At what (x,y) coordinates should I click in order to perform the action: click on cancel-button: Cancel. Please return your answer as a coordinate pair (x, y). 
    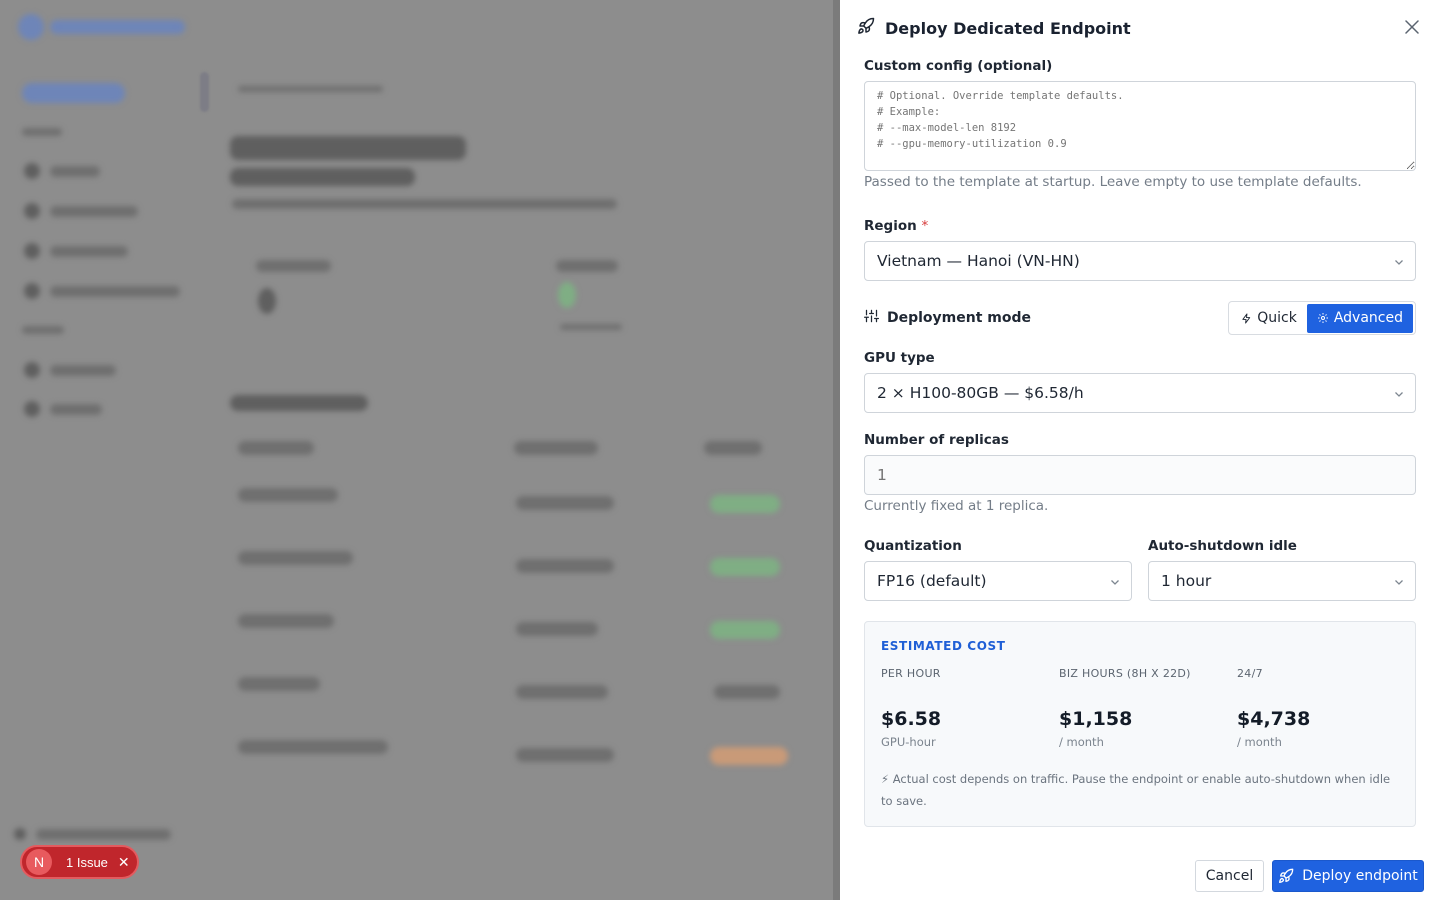
    Looking at the image, I should click on (1229, 876).